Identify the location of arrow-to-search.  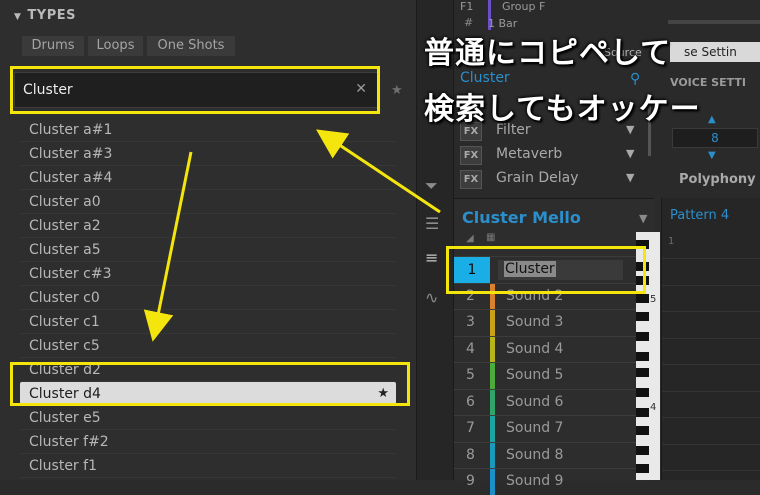
(378, 171).